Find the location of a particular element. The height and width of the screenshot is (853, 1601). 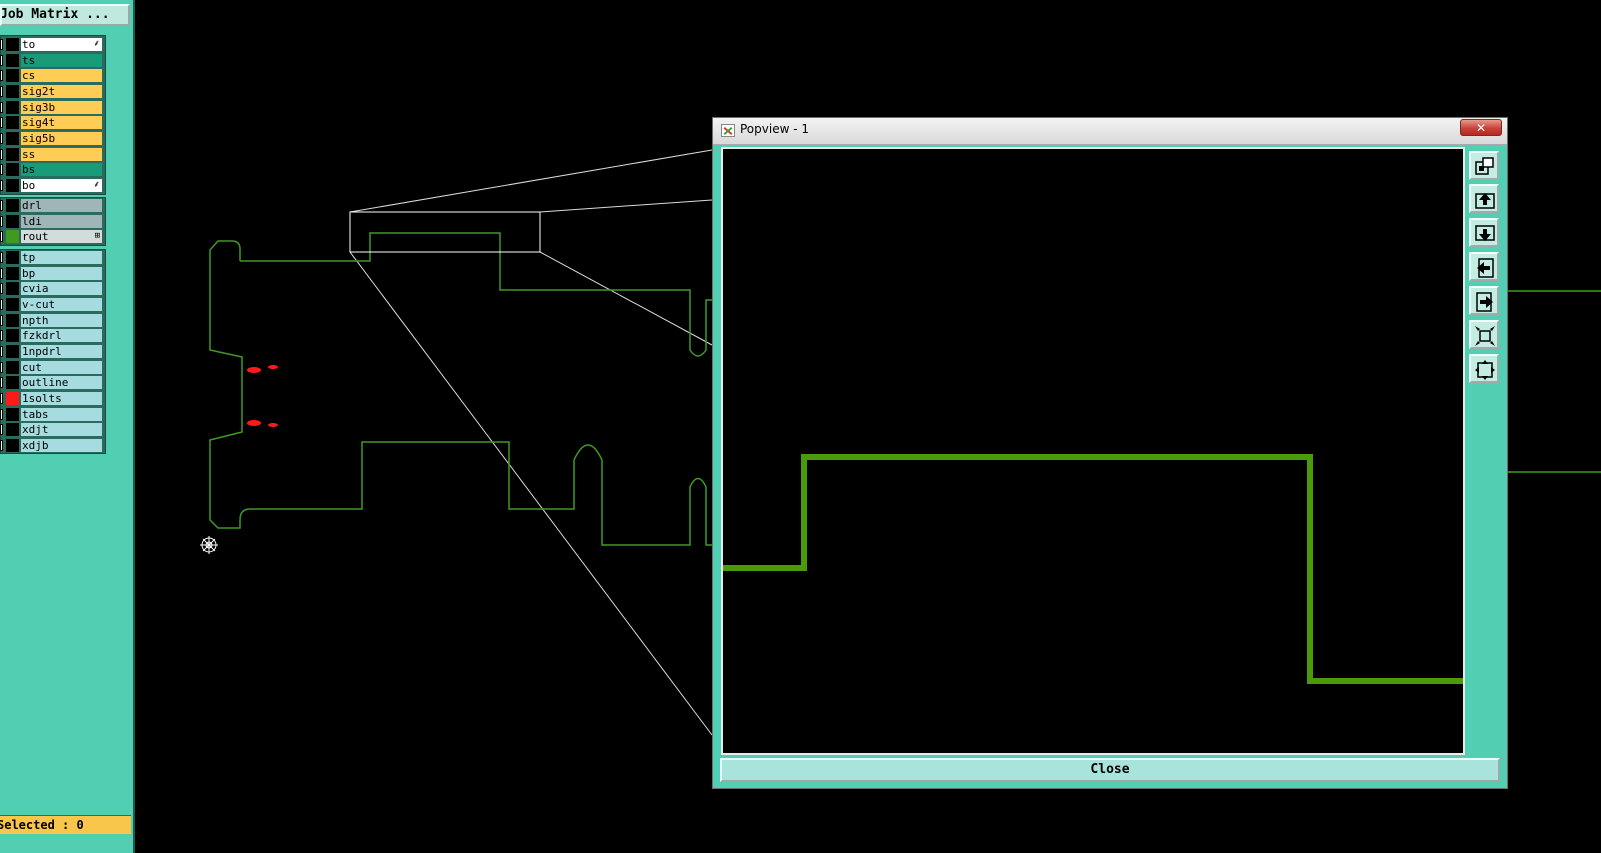

zoom-out-button is located at coordinates (1484, 334).